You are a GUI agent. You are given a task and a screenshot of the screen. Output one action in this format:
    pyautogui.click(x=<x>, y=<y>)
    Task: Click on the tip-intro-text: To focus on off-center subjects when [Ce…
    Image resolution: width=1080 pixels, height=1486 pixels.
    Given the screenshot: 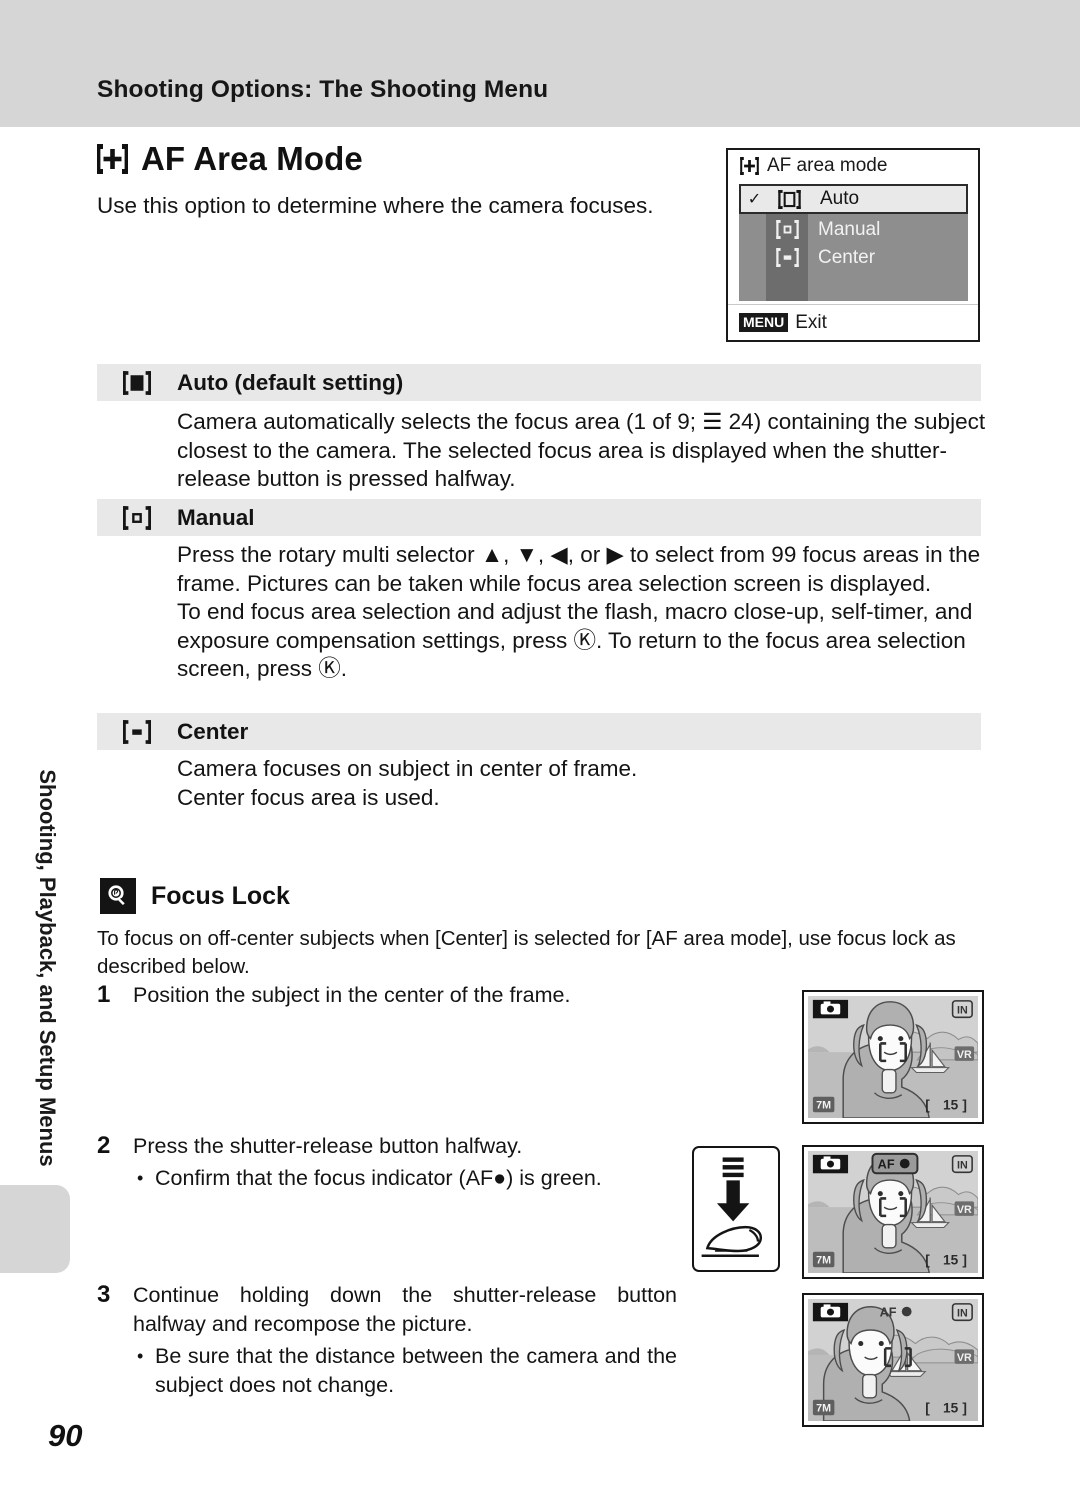 What is the action you would take?
    pyautogui.click(x=526, y=952)
    